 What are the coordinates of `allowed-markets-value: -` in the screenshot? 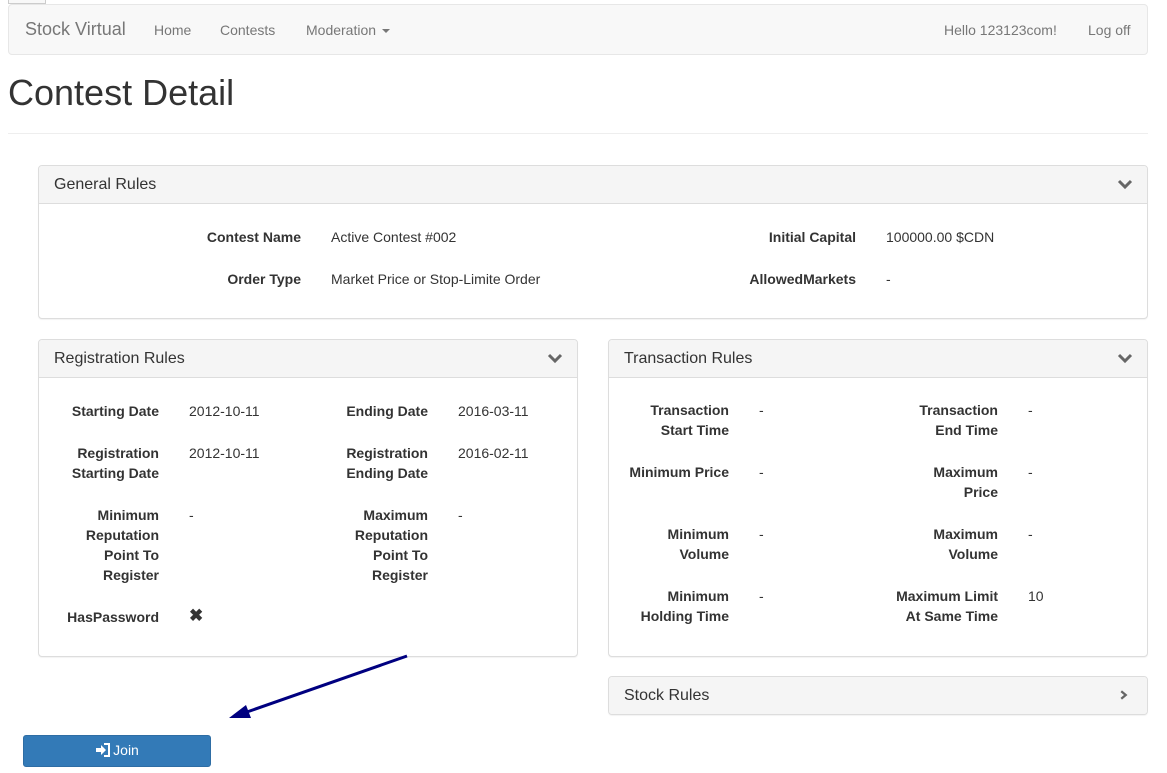 It's located at (888, 279).